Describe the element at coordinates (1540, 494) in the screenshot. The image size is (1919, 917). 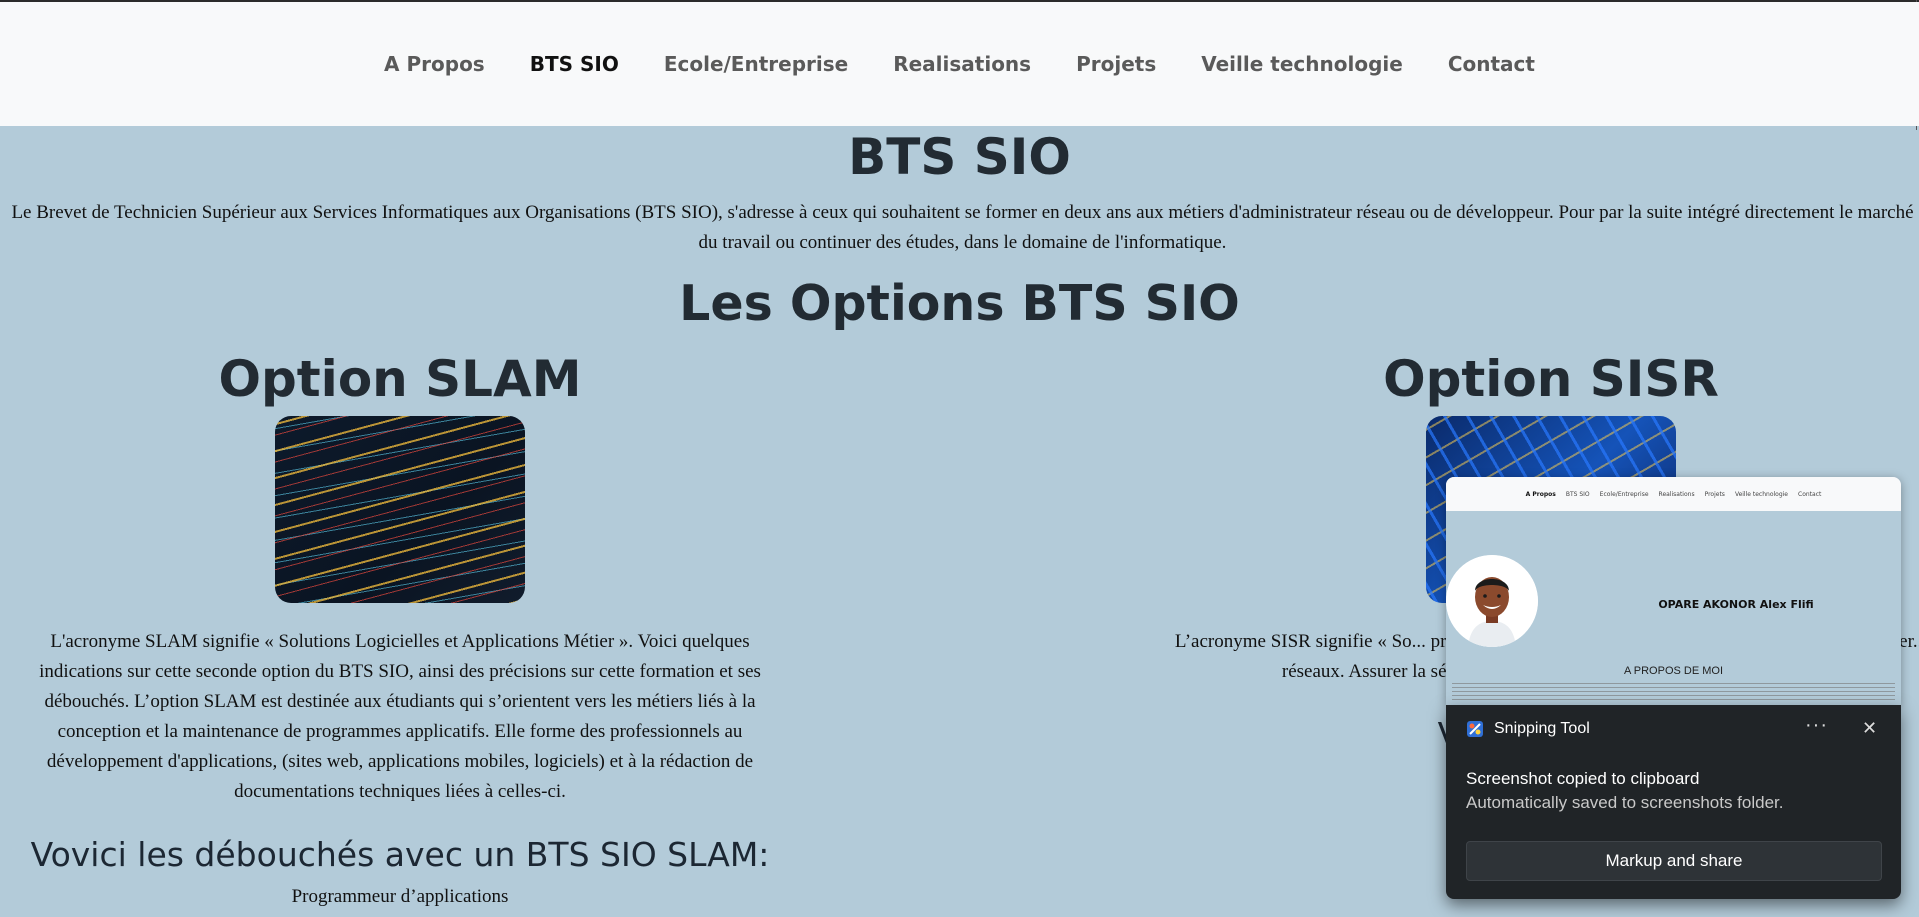
I see `preview-nav-item: A Propos` at that location.